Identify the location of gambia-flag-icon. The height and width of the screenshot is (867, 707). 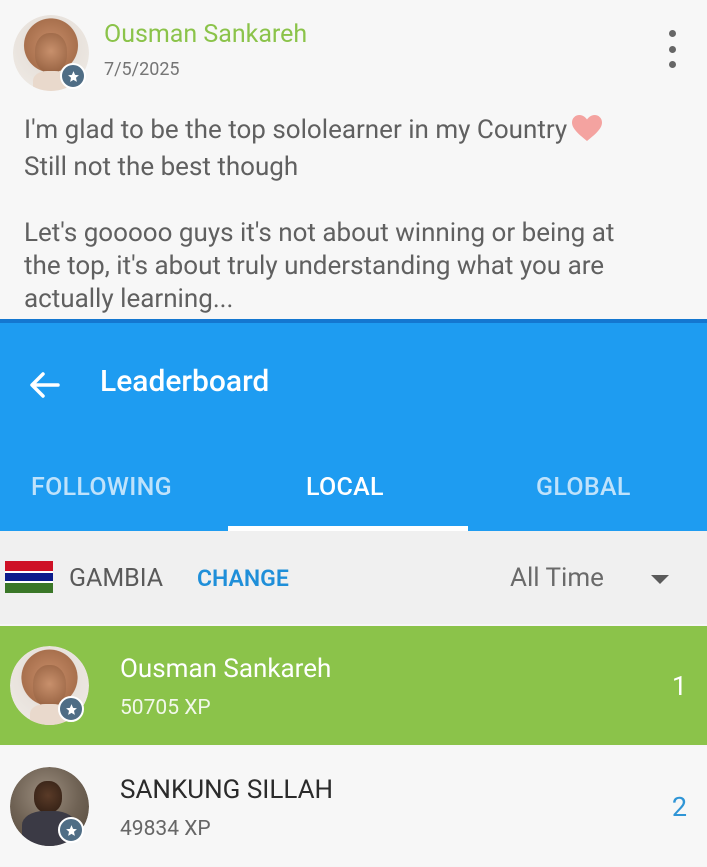
(29, 577).